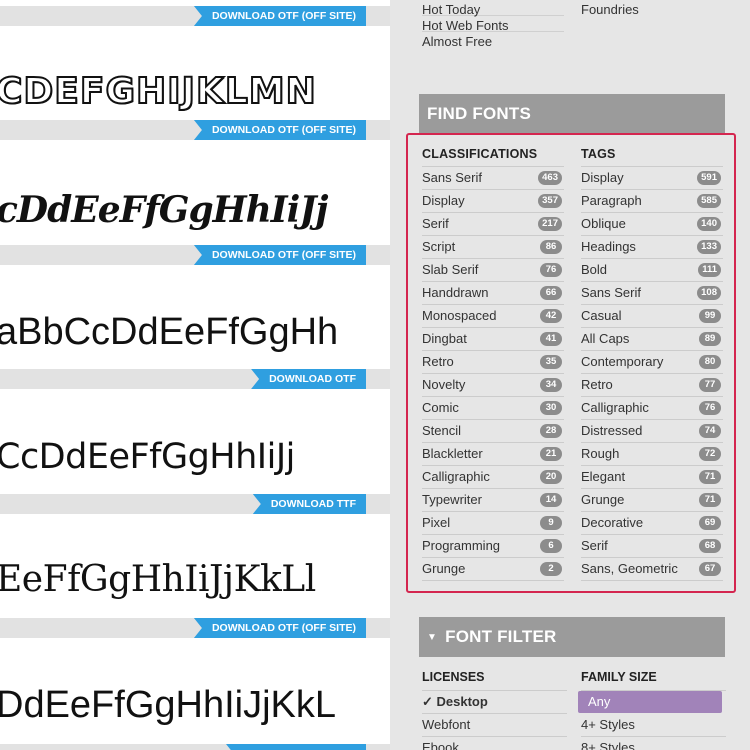 This screenshot has height=750, width=750. Describe the element at coordinates (456, 476) in the screenshot. I see `classification-label: Calligraphic` at that location.